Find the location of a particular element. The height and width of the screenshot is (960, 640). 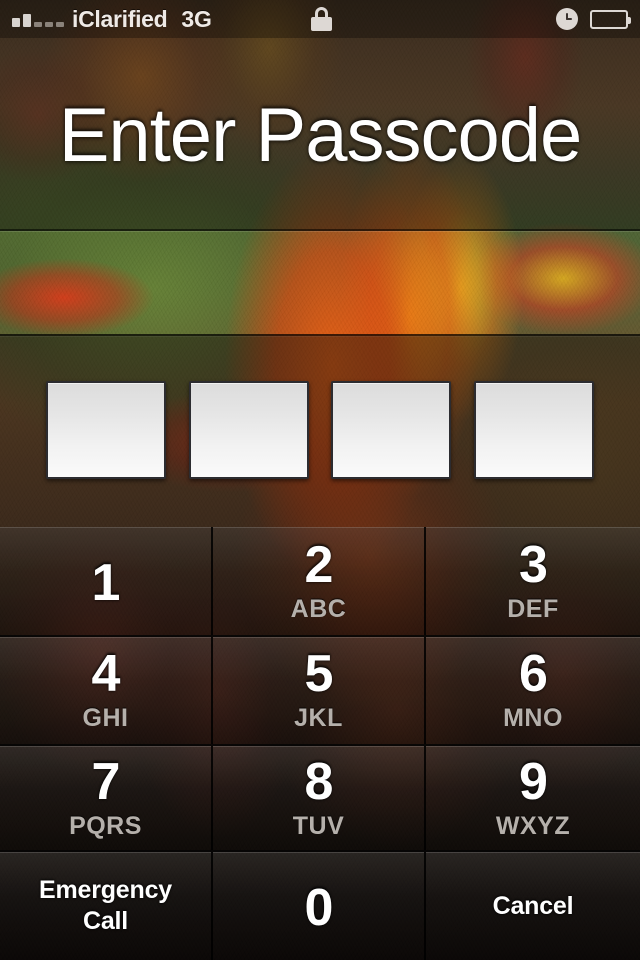

key-1: 1 is located at coordinates (106, 582).